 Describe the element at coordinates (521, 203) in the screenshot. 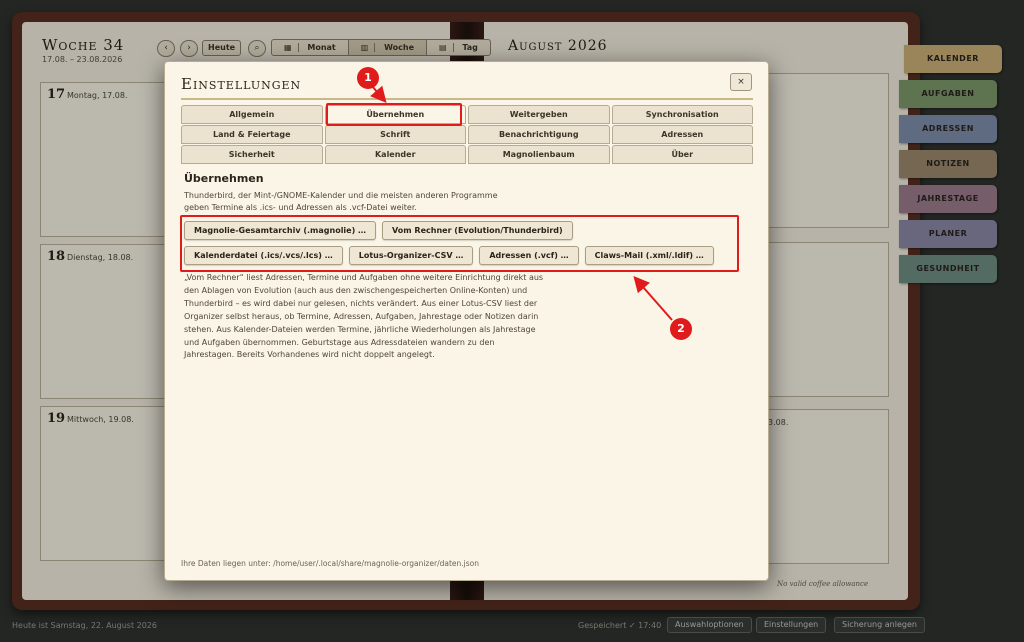

I see `annotation-arrows` at that location.